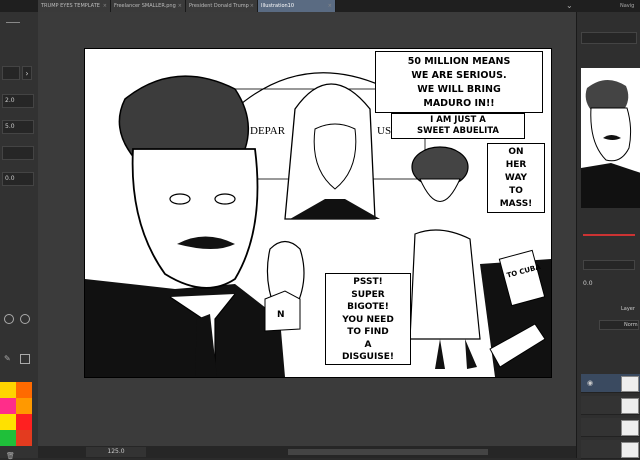 The width and height of the screenshot is (640, 460). What do you see at coordinates (18, 153) in the screenshot?
I see `property-dropdown` at bounding box center [18, 153].